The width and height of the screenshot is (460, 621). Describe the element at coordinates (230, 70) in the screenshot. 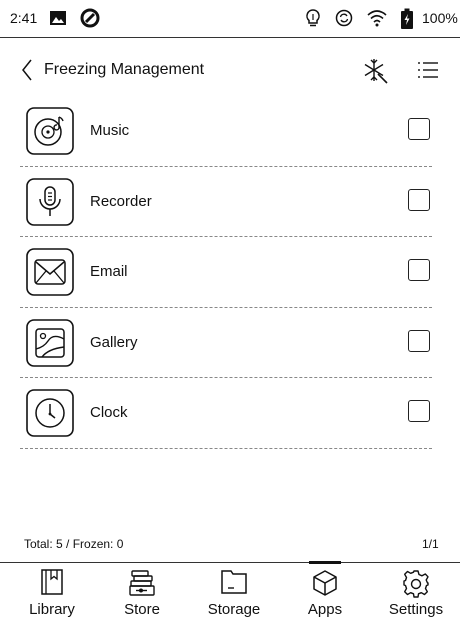

I see `header-bar: Freezing Management` at that location.